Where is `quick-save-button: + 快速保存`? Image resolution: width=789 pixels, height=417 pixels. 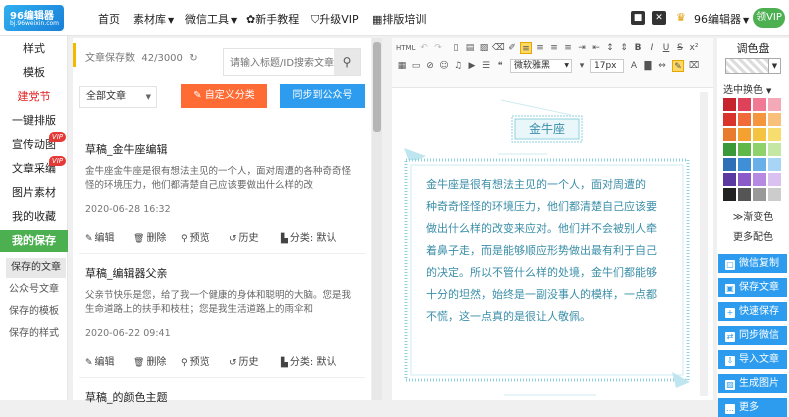 quick-save-button: + 快速保存 is located at coordinates (752, 311).